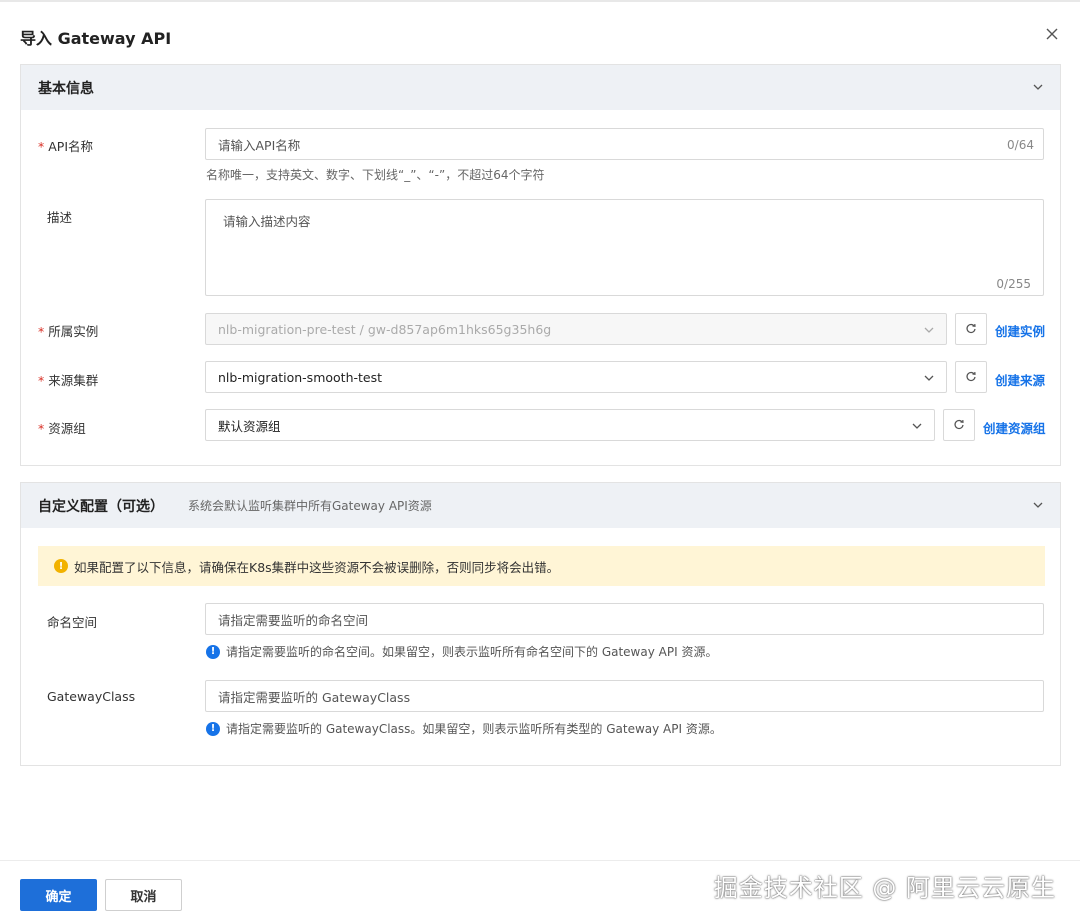  I want to click on api-name-counter: 0/64, so click(1020, 145).